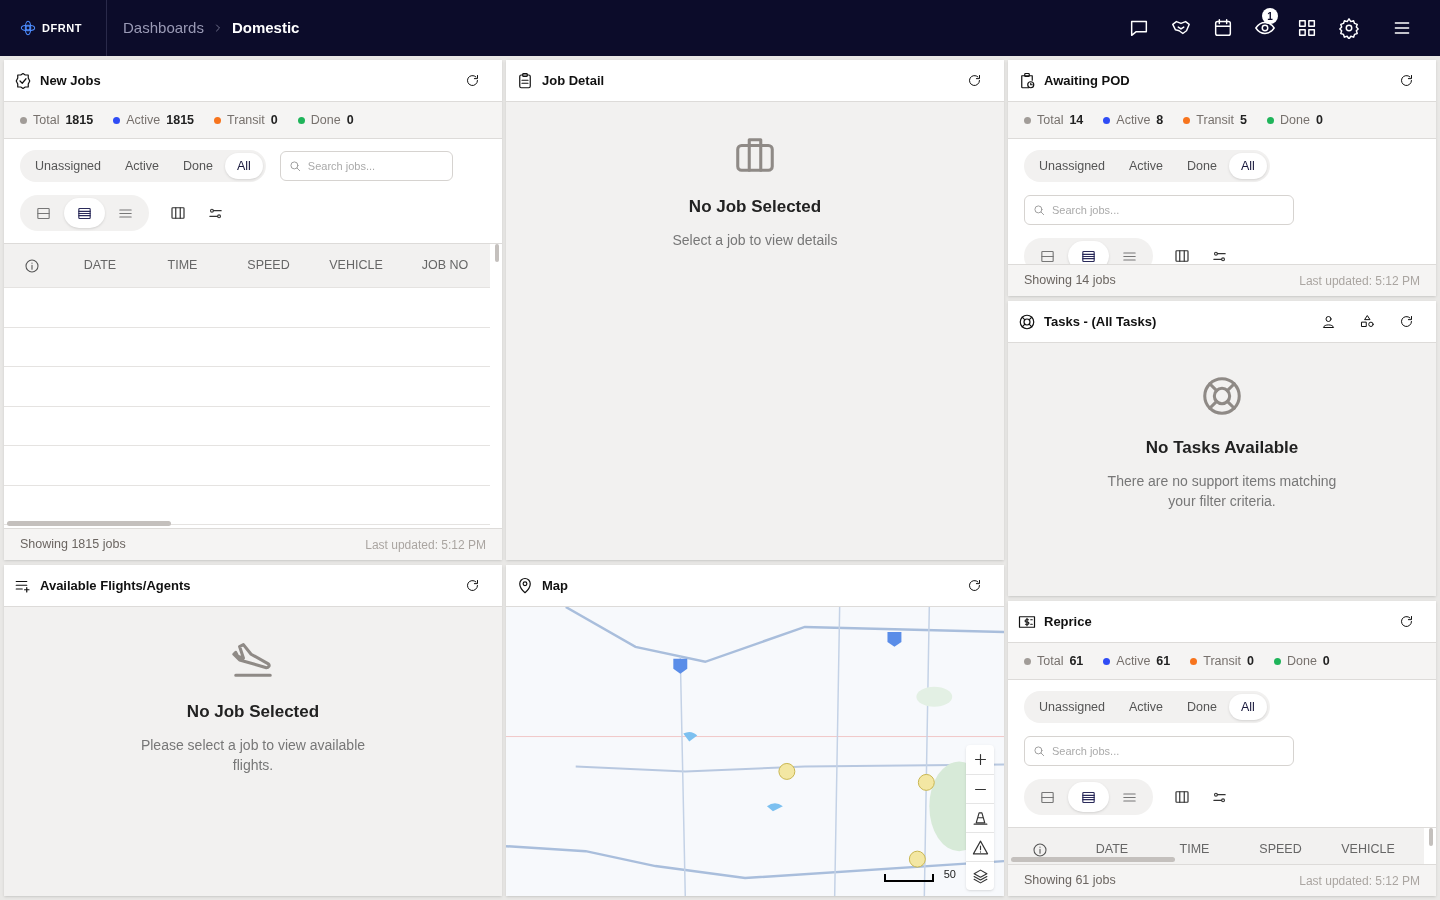 The height and width of the screenshot is (900, 1440). What do you see at coordinates (1100, 321) in the screenshot?
I see `panel-title: Tasks - (All Tasks)` at bounding box center [1100, 321].